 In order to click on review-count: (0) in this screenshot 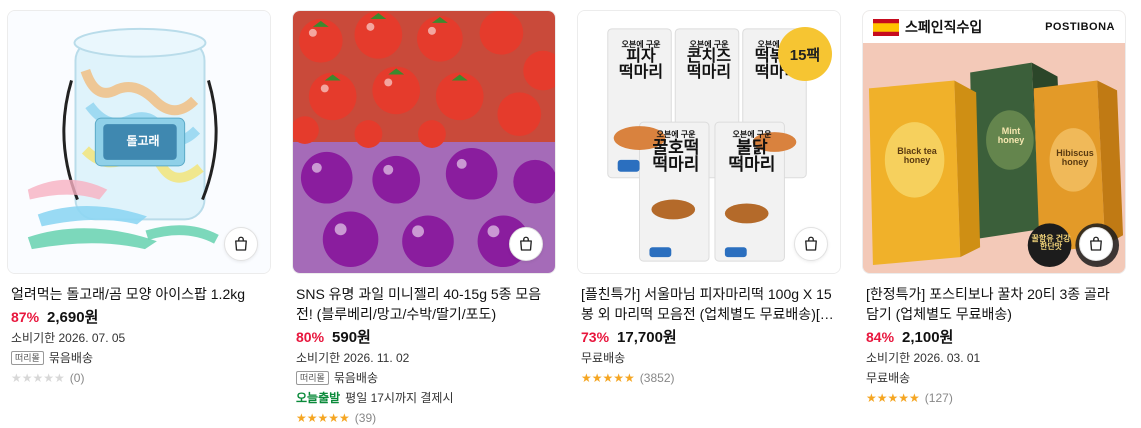, I will do `click(77, 378)`.